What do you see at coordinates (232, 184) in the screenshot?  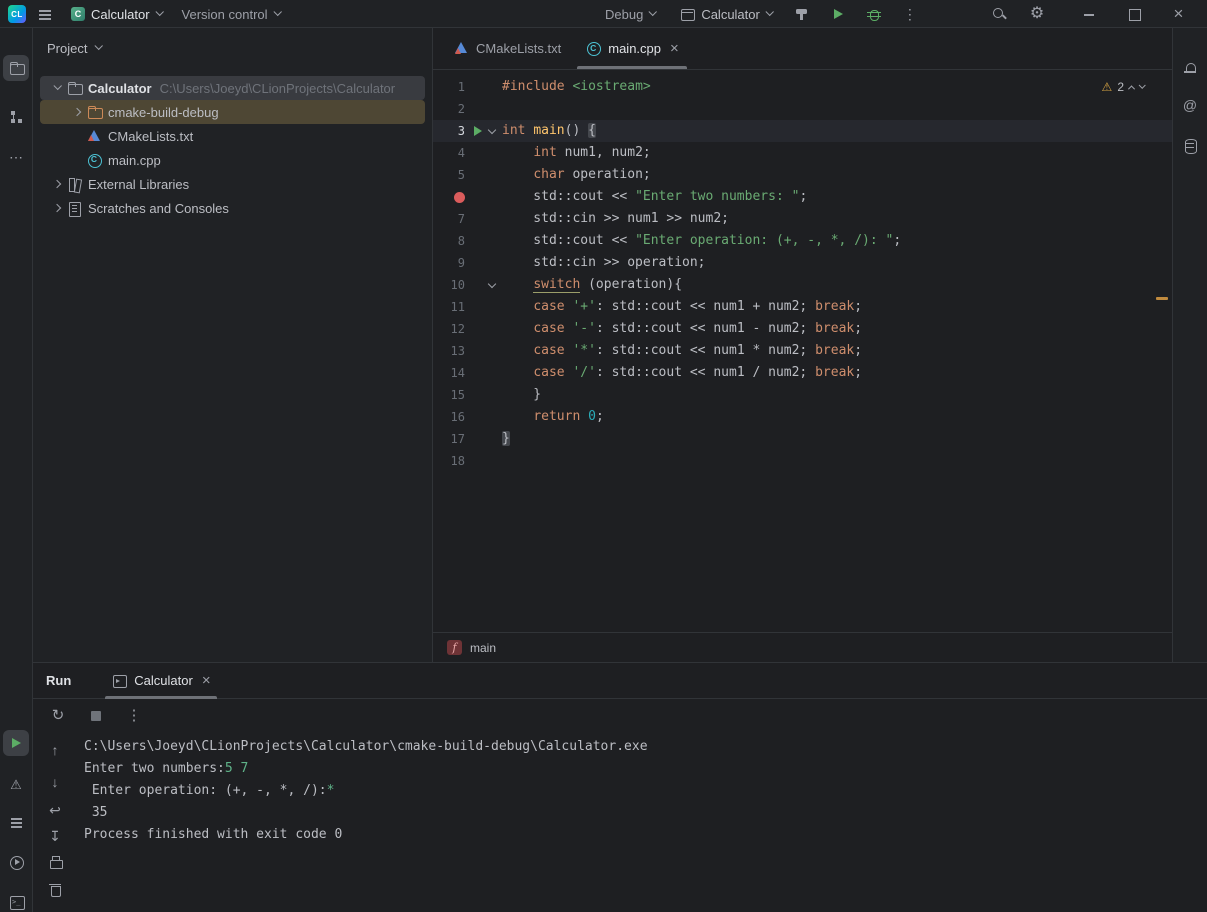 I see `tree-row-external-libraries: External Libraries` at bounding box center [232, 184].